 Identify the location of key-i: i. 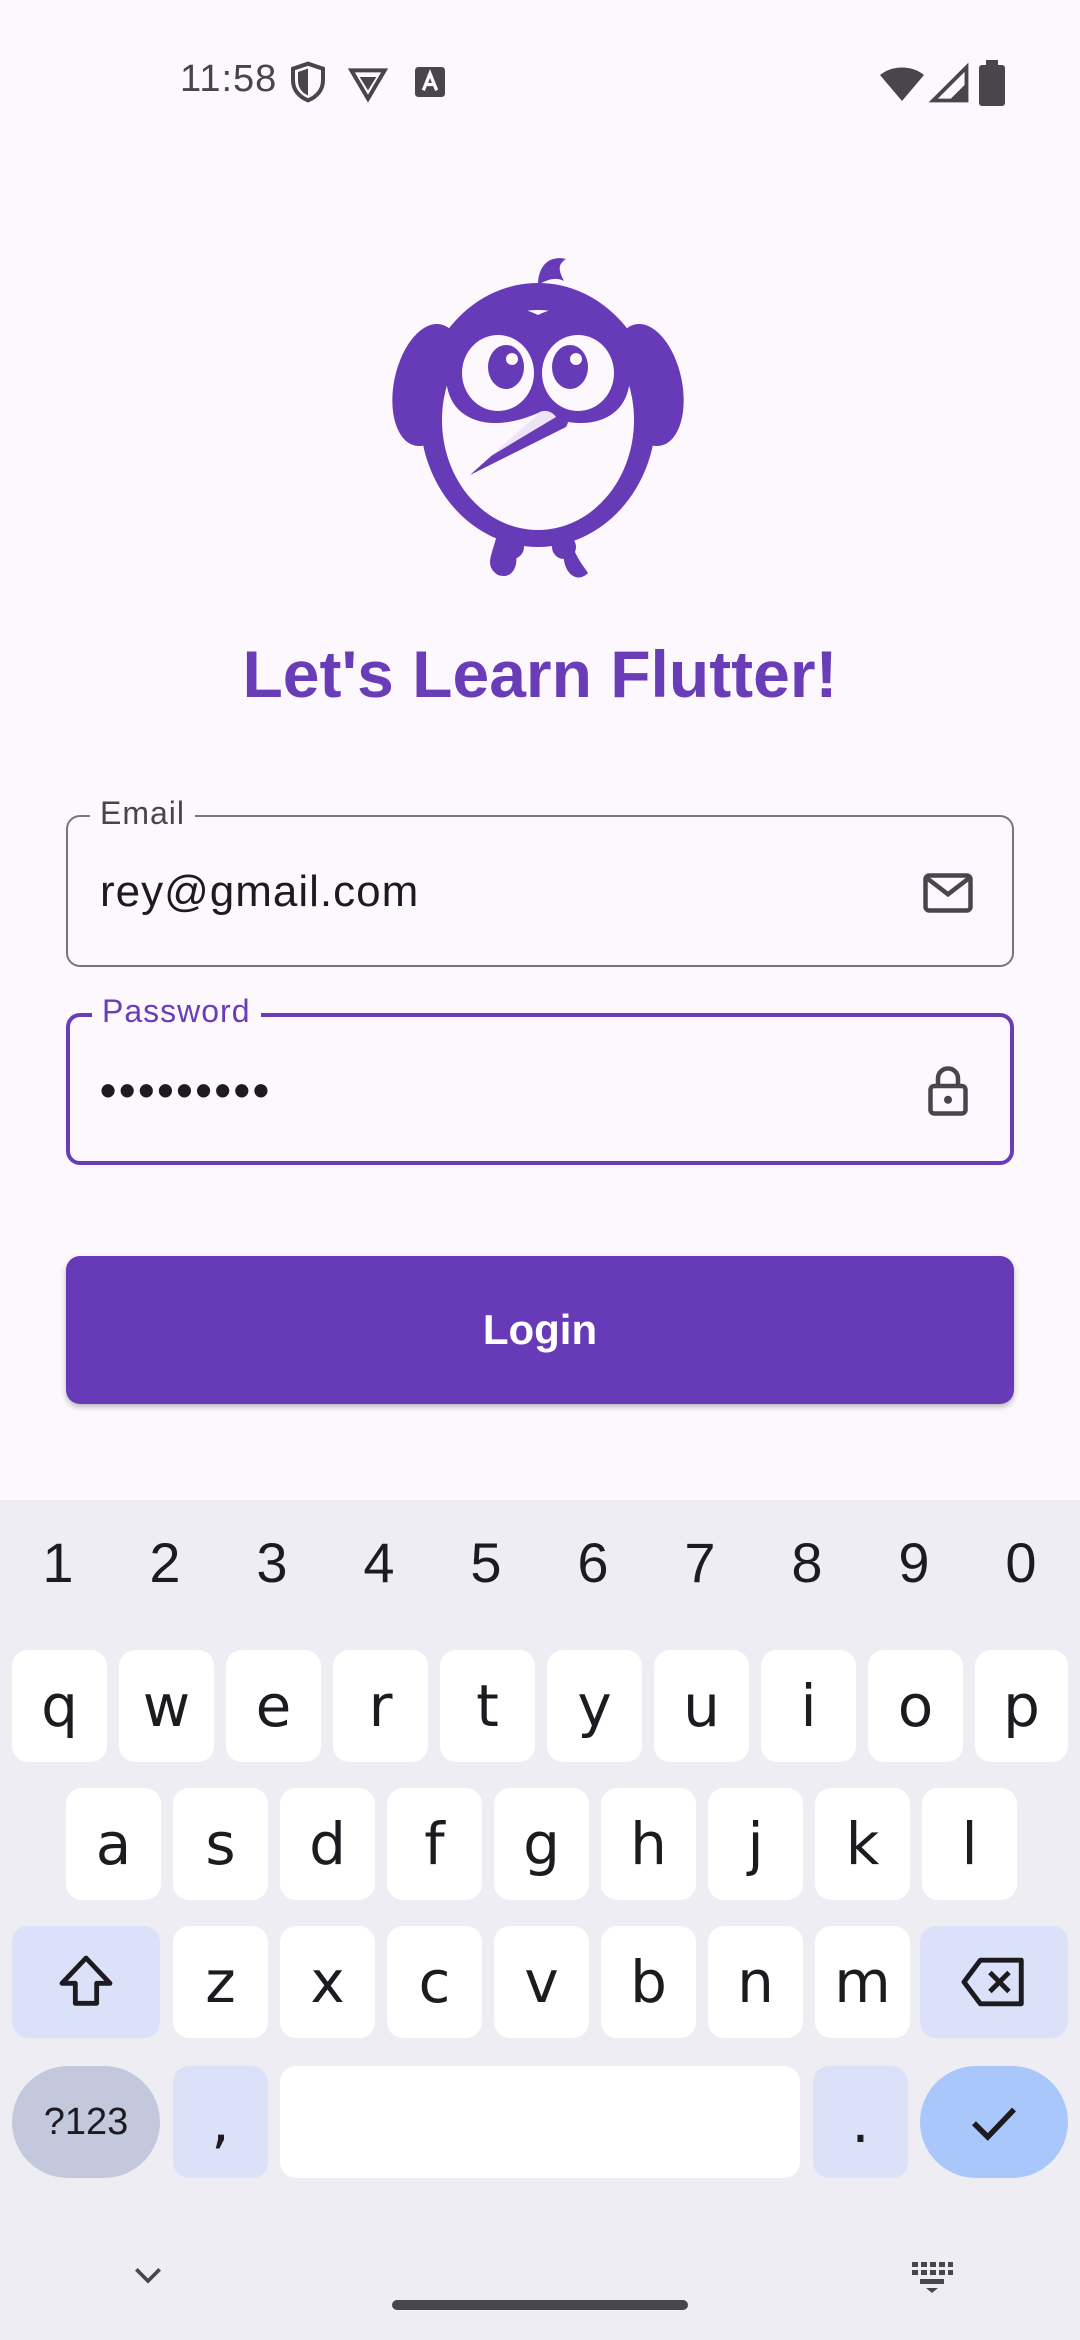
(808, 1706).